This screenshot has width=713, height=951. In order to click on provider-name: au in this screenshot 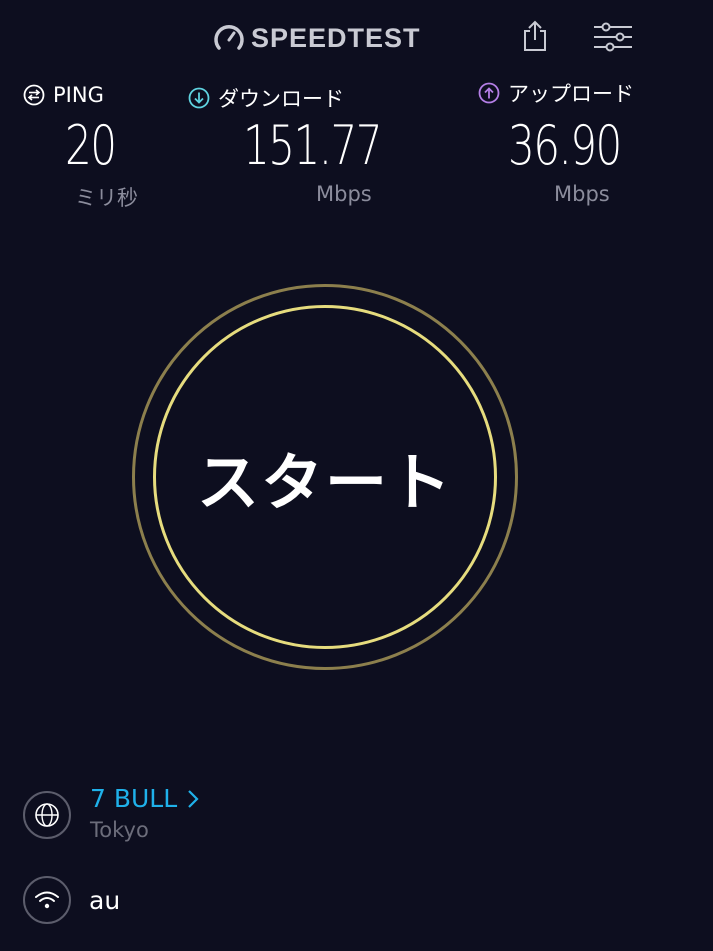, I will do `click(105, 900)`.